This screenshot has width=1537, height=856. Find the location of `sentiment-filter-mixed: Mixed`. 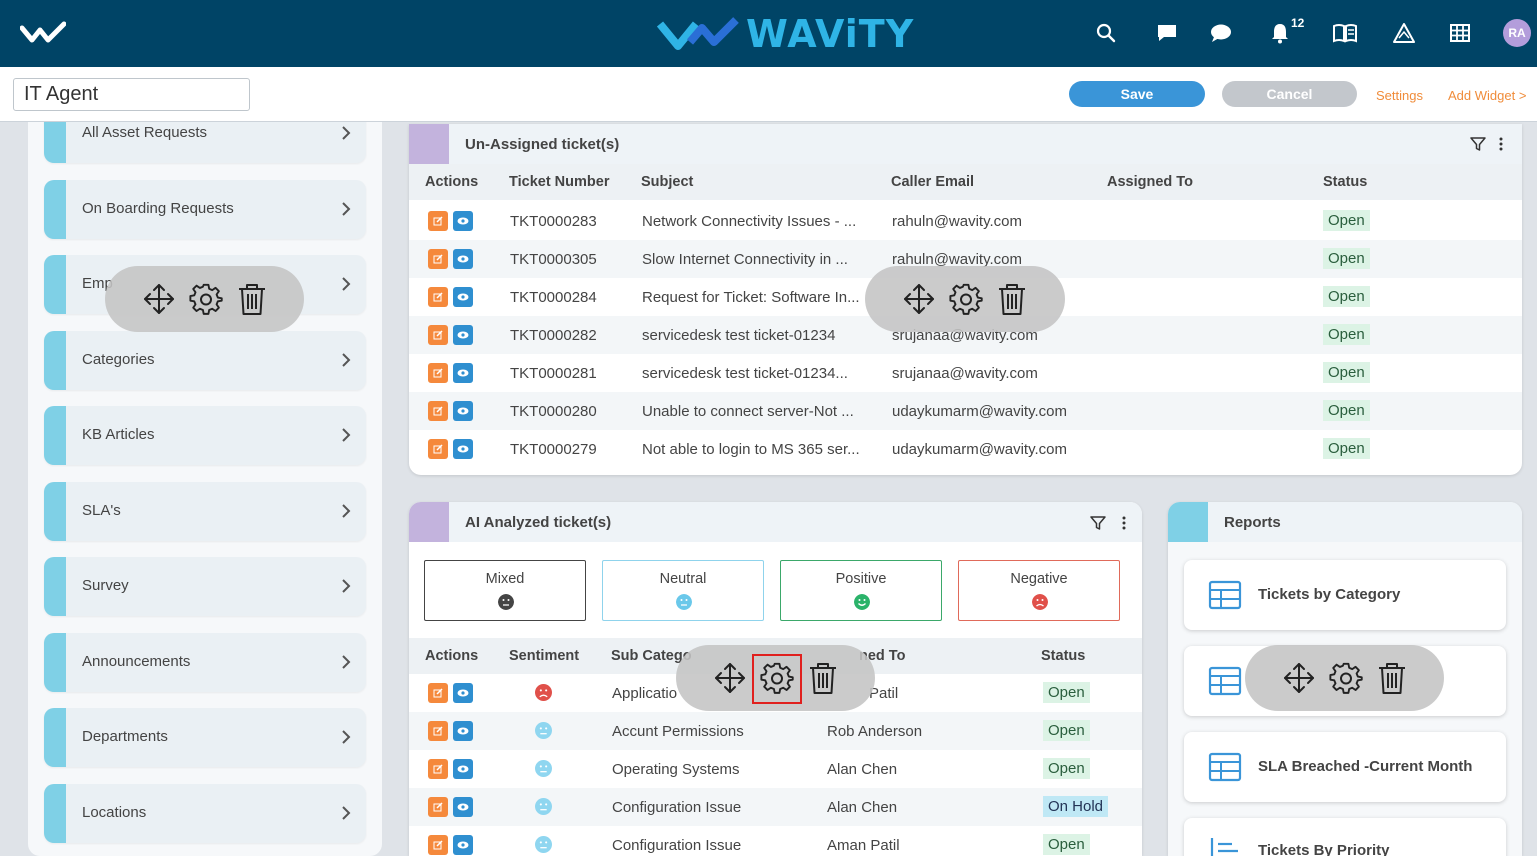

sentiment-filter-mixed: Mixed is located at coordinates (505, 590).